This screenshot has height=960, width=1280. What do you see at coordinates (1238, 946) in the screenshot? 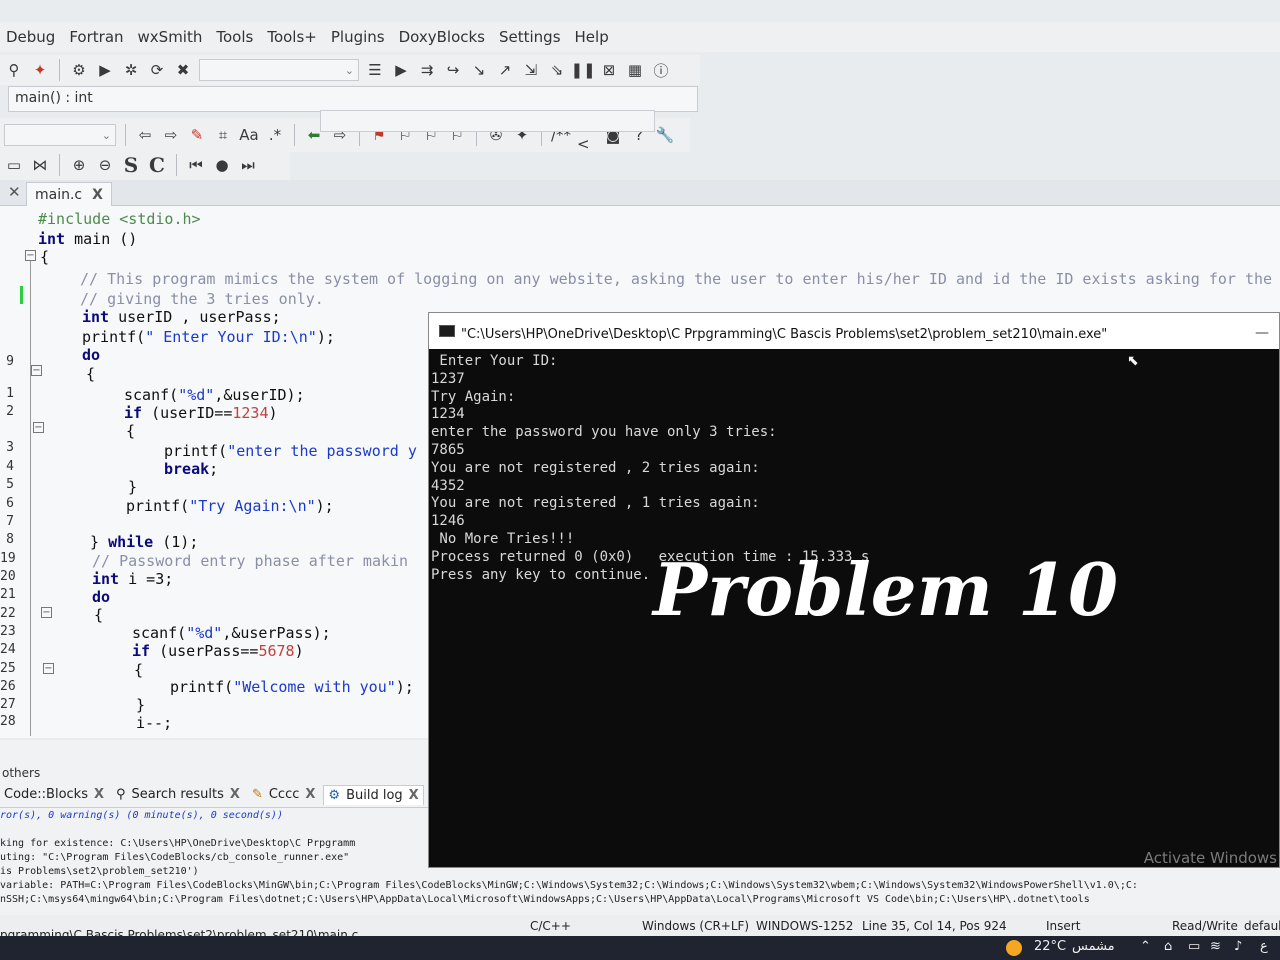
I see `speaker-icon: ♪` at bounding box center [1238, 946].